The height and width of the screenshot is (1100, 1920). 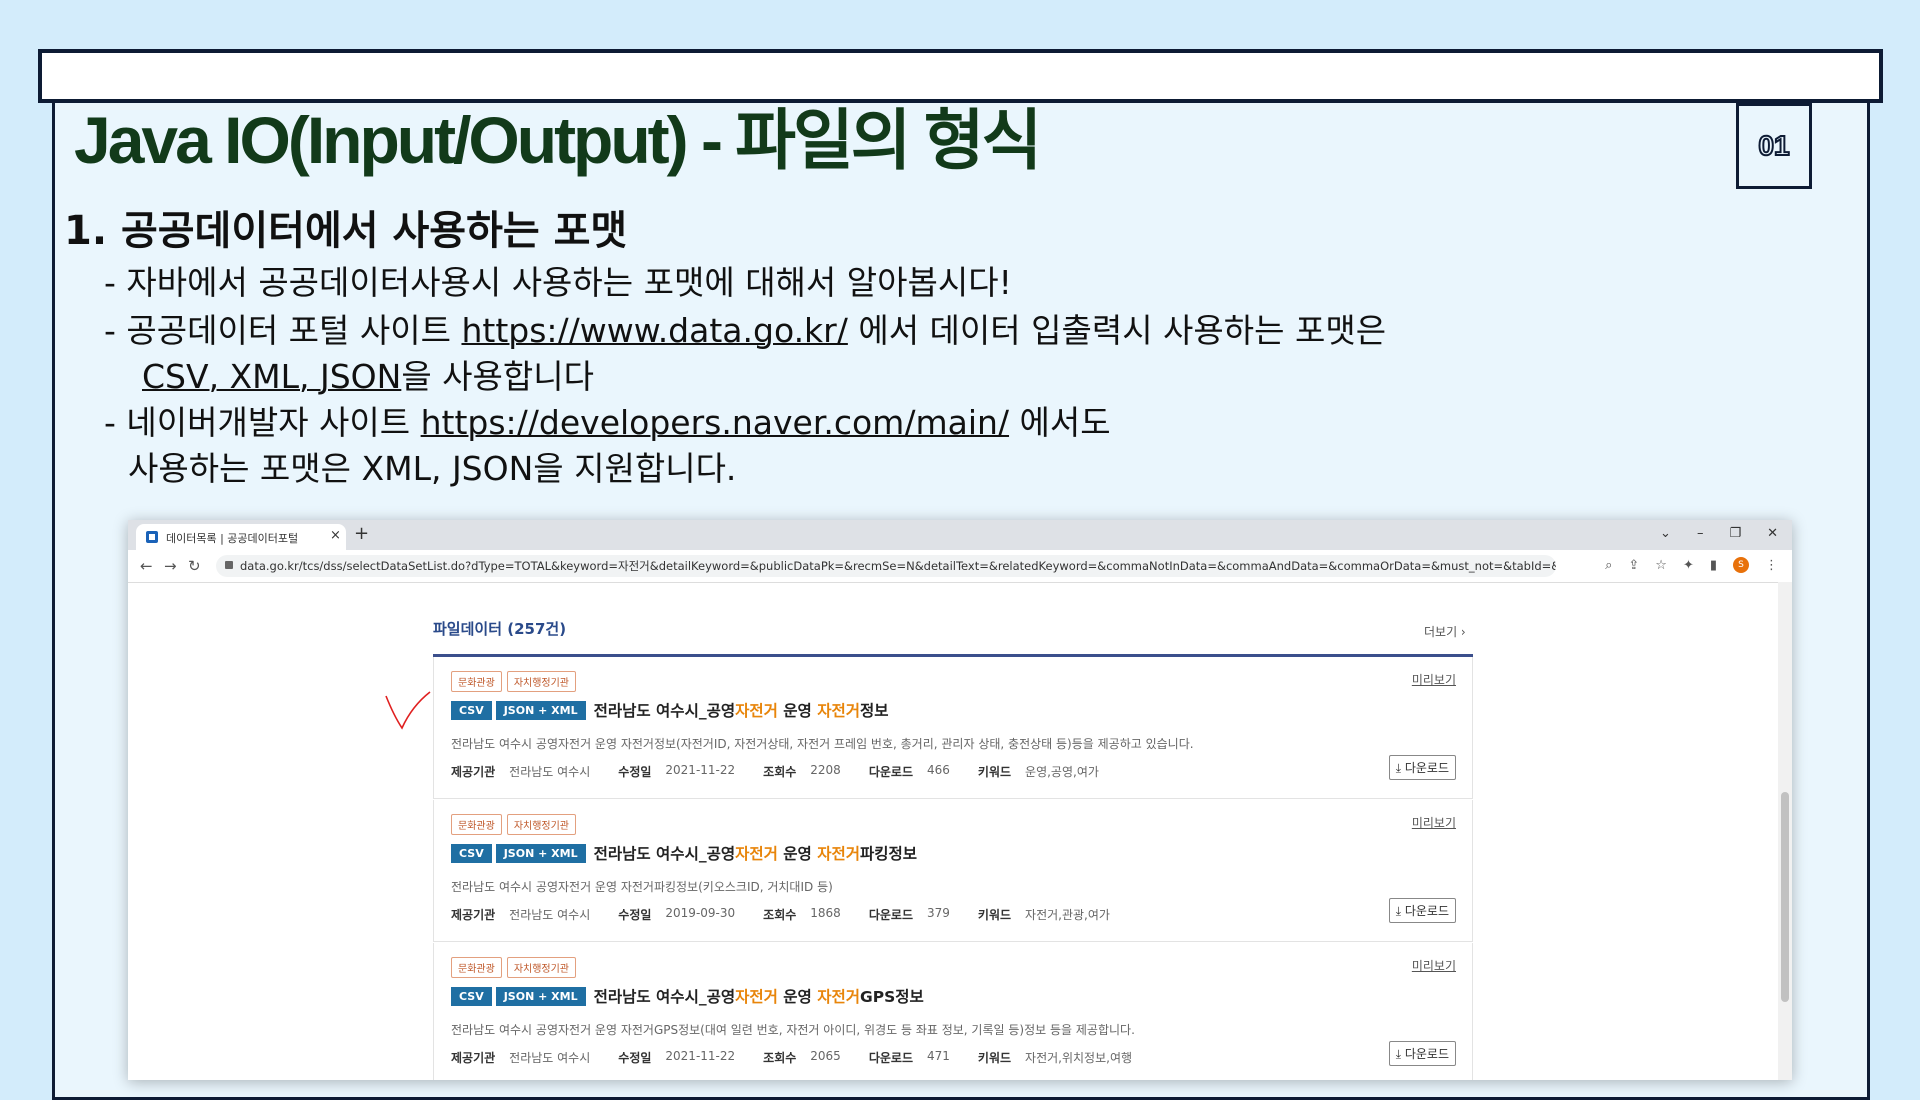 What do you see at coordinates (497, 376) in the screenshot?
I see `bullet-text: 을 사용합니다` at bounding box center [497, 376].